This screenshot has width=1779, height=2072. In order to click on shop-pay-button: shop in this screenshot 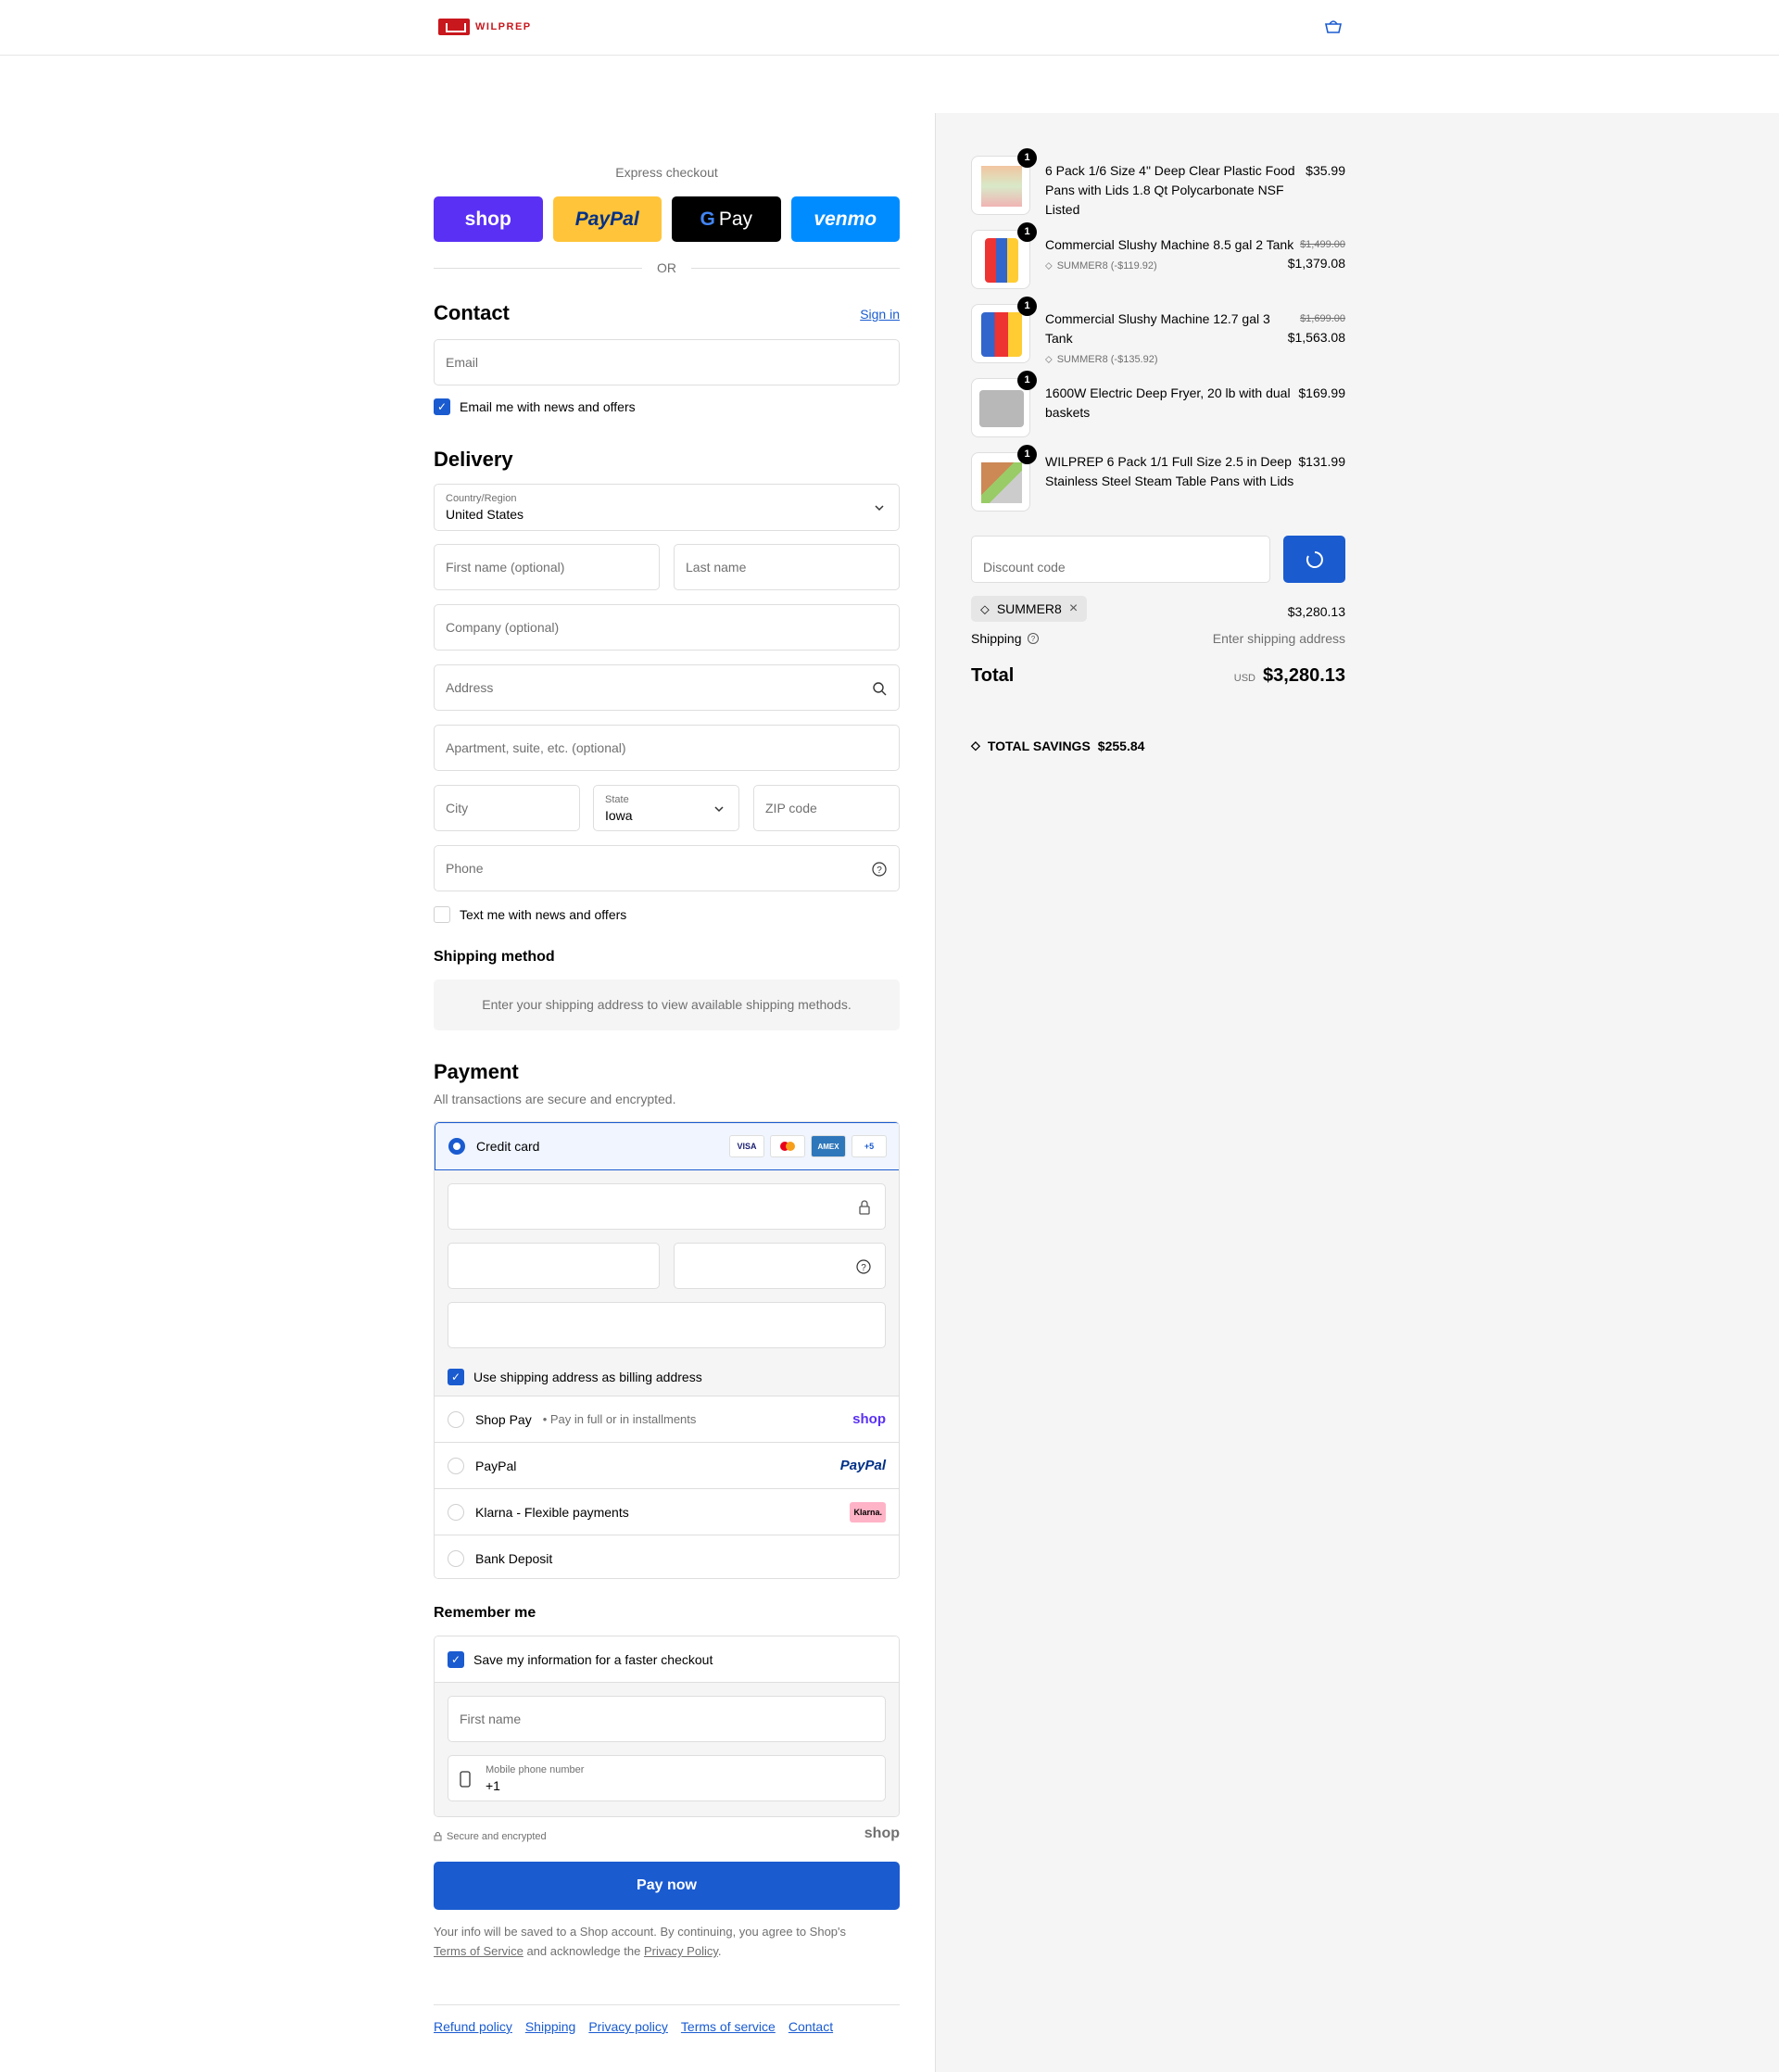, I will do `click(488, 219)`.